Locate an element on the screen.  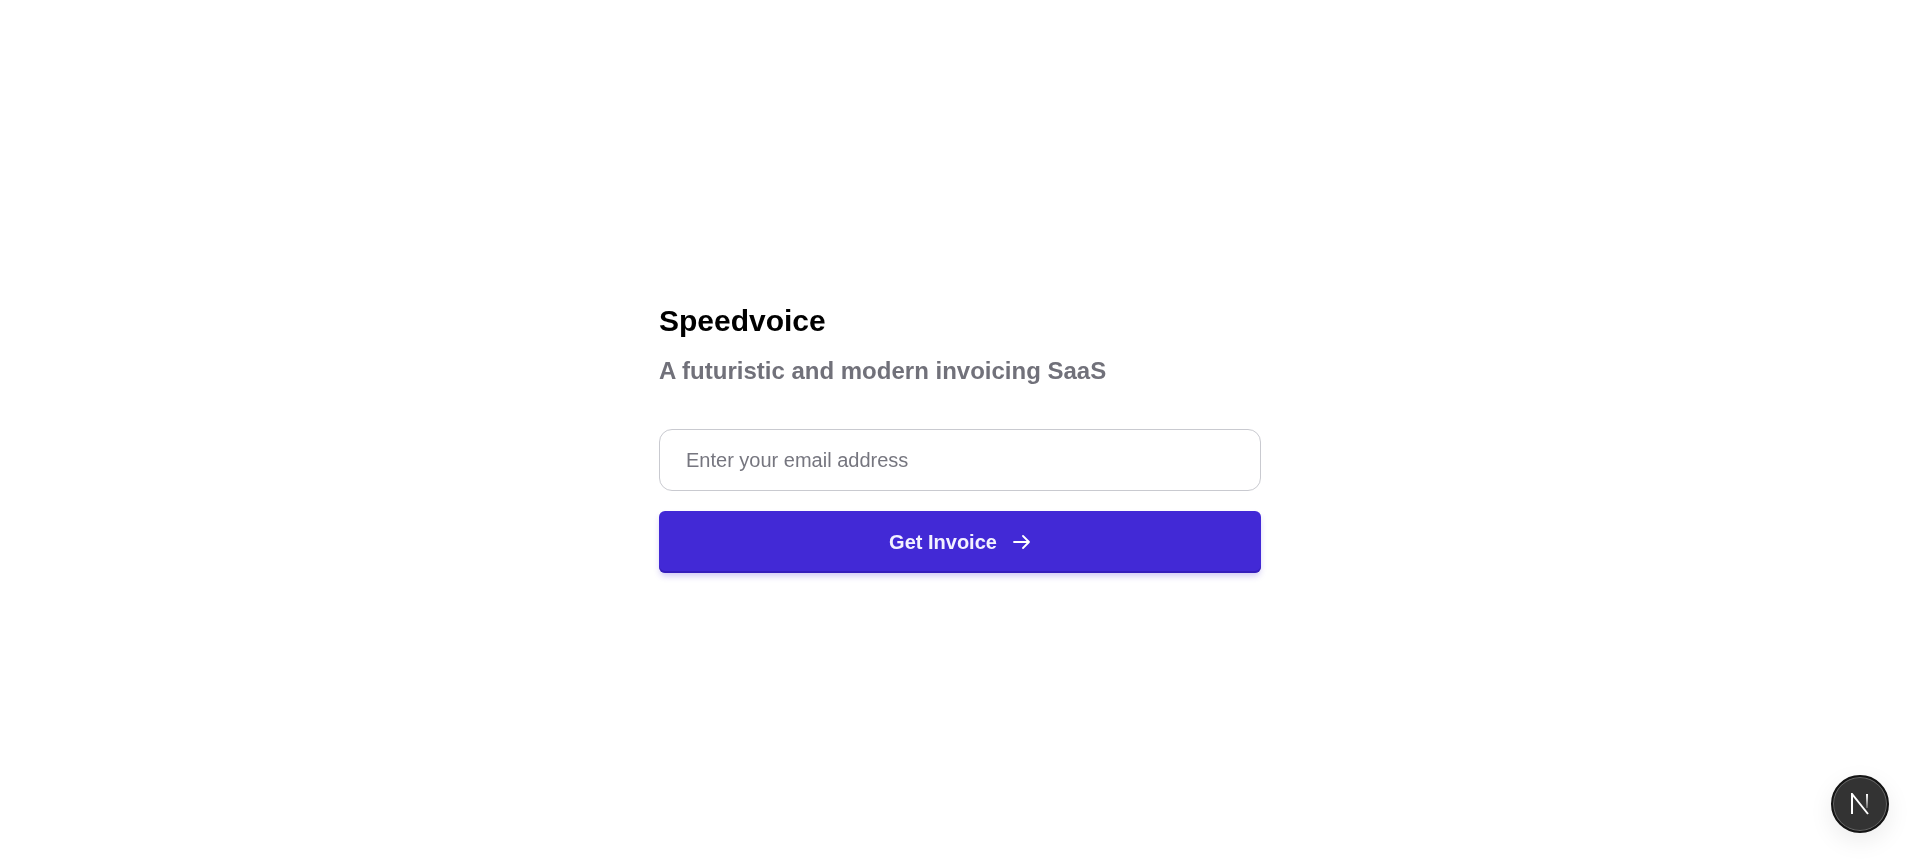
email-field: Enter your email address is located at coordinates (960, 460).